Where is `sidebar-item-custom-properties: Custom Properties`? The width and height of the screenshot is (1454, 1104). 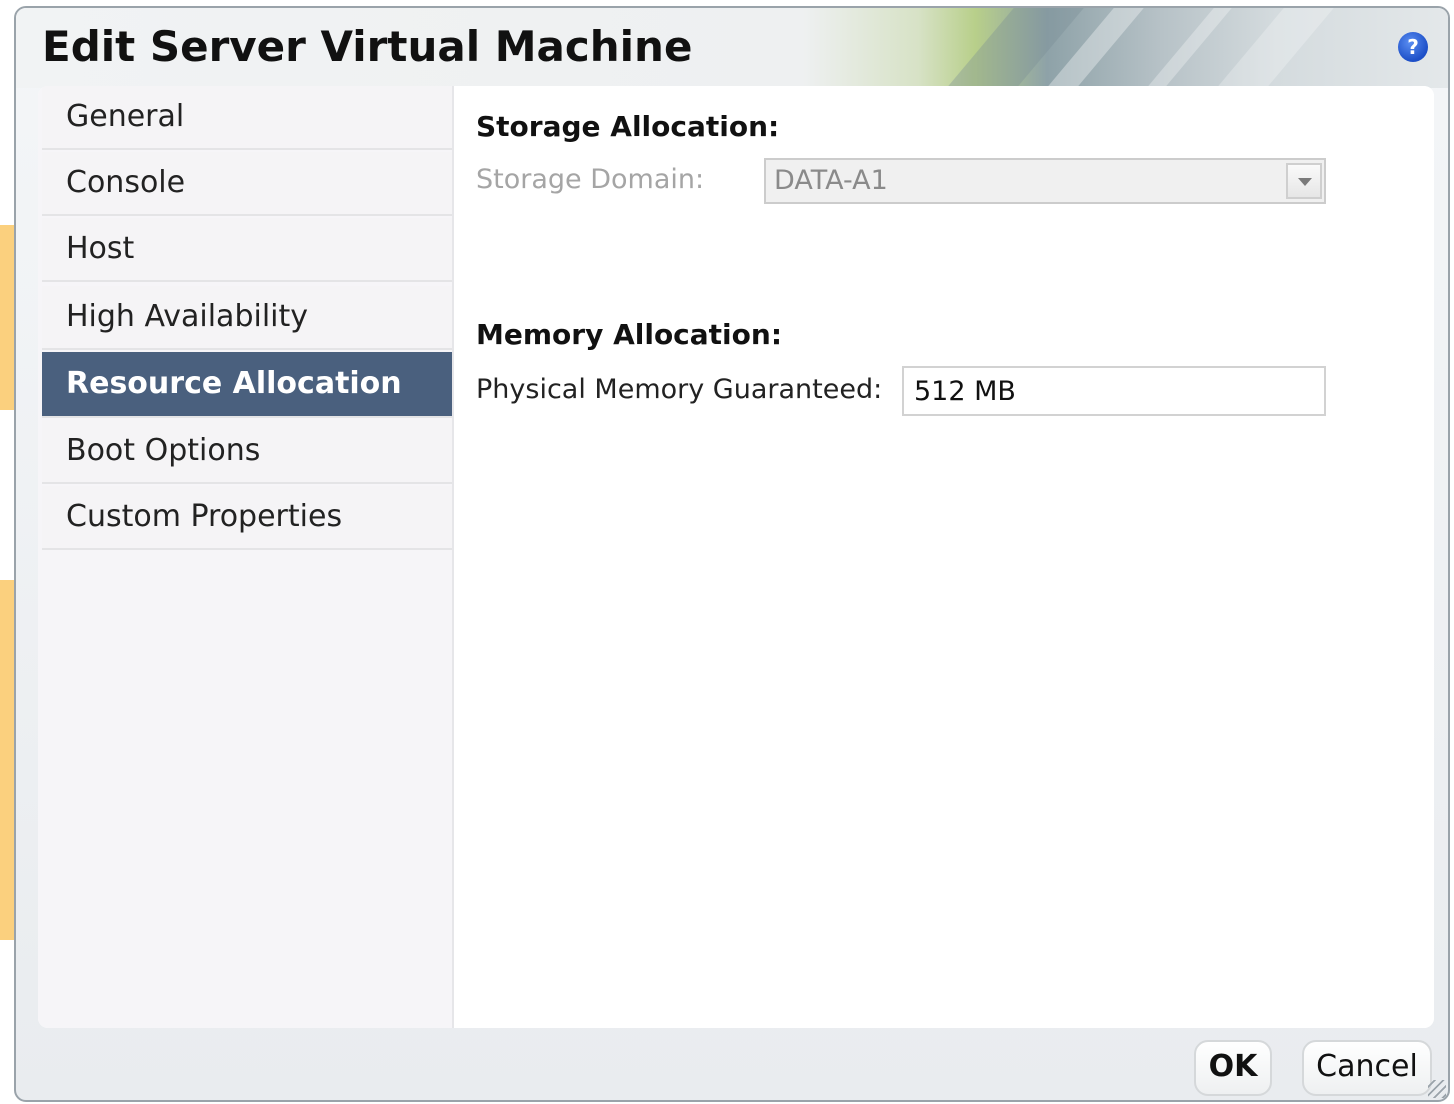 sidebar-item-custom-properties: Custom Properties is located at coordinates (247, 518).